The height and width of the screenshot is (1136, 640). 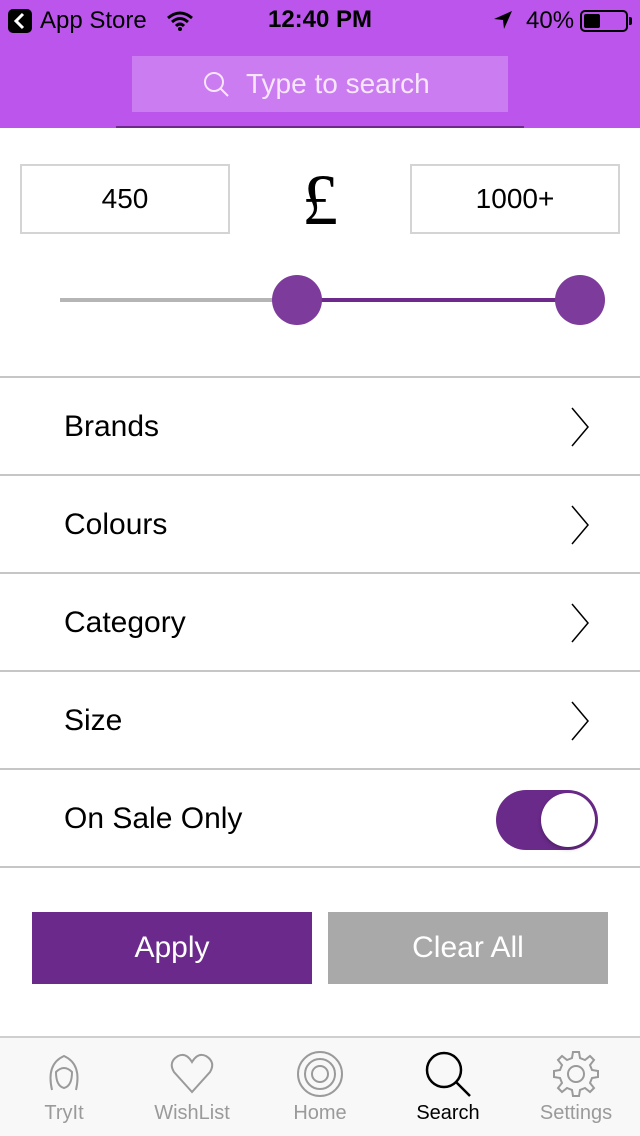 I want to click on slider-selected-range, so click(x=438, y=300).